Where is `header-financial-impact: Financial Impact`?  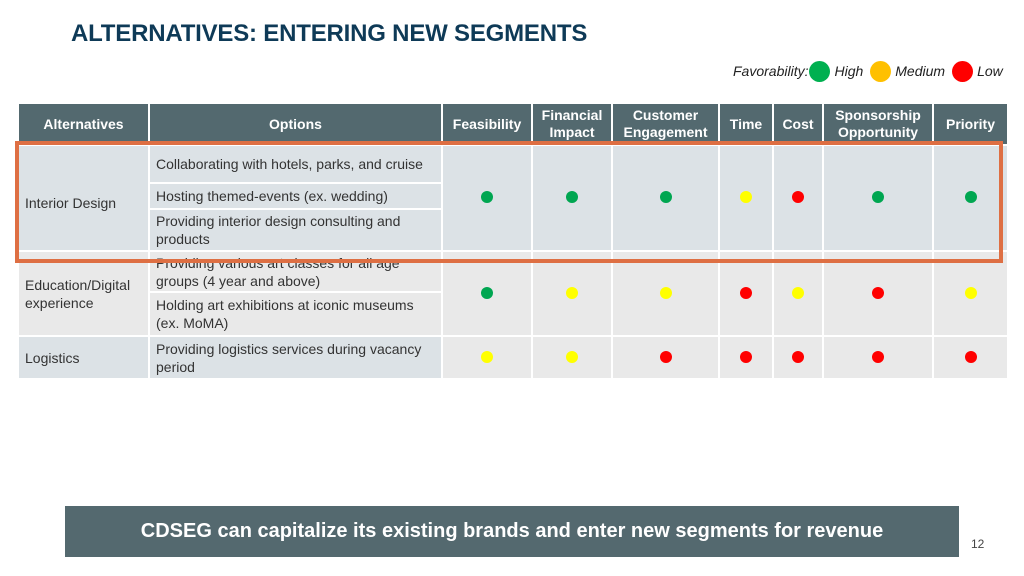
header-financial-impact: Financial Impact is located at coordinates (572, 125).